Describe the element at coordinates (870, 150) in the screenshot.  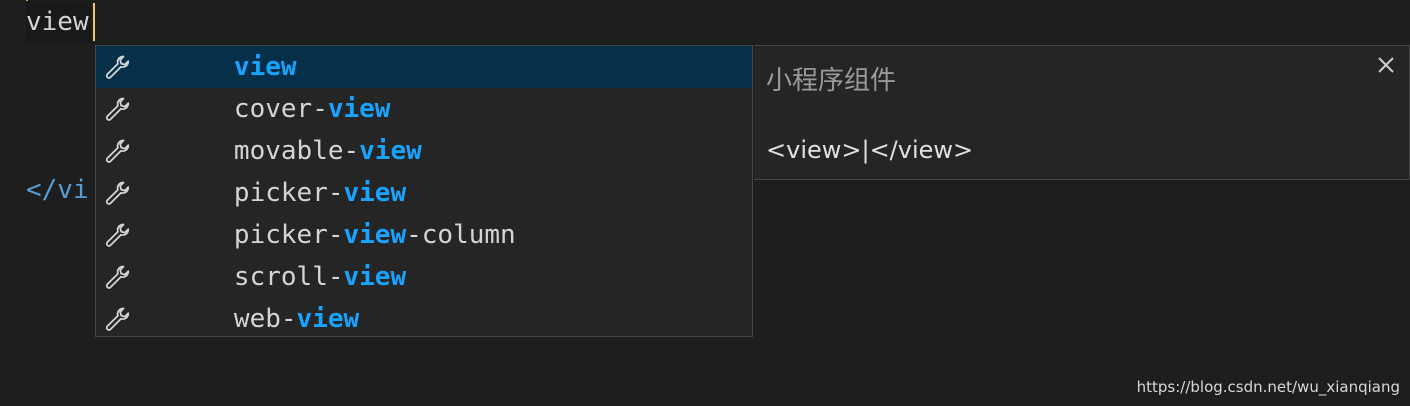
I see `details-documentation: <view>|</view>` at that location.